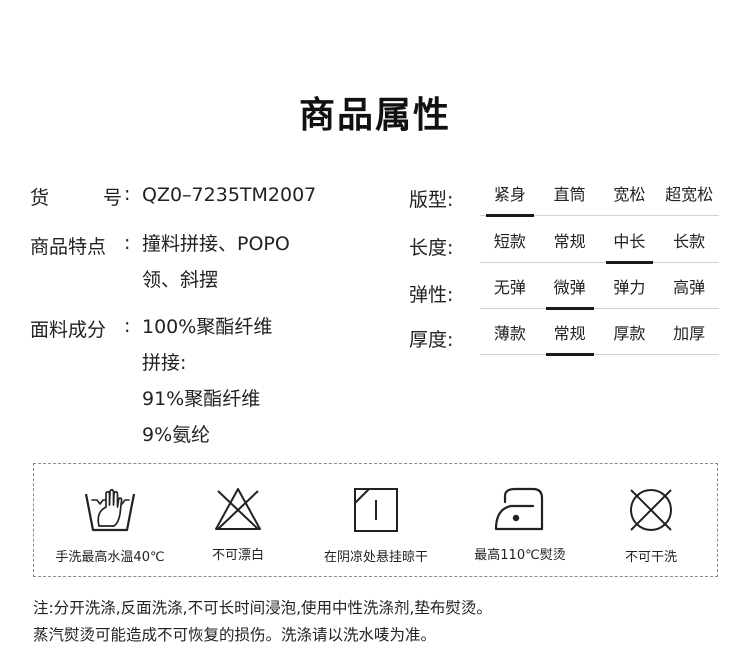 The width and height of the screenshot is (750, 661). I want to click on care-note-line-1: 注:分开洗涤,反面洗涤,不可长时间浸泡,使用中性洗涤剂,垫布熨烫。, so click(262, 608).